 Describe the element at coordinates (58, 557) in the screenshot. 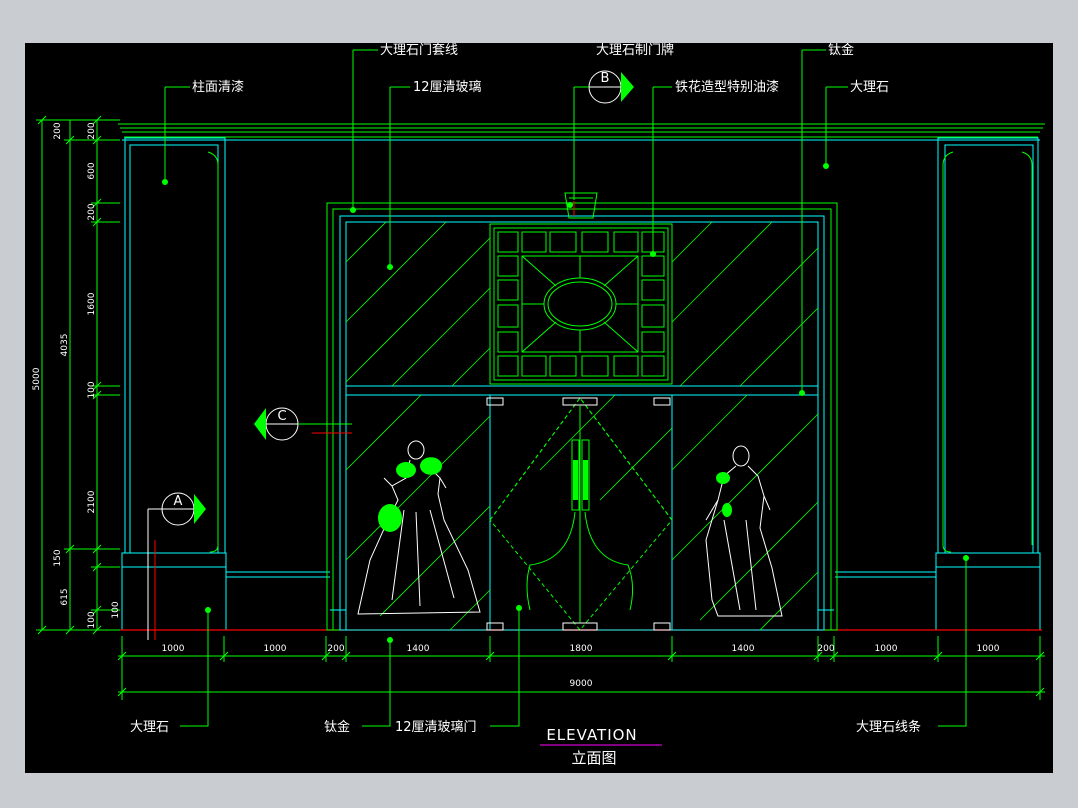

I see `vdim-150: 150` at that location.